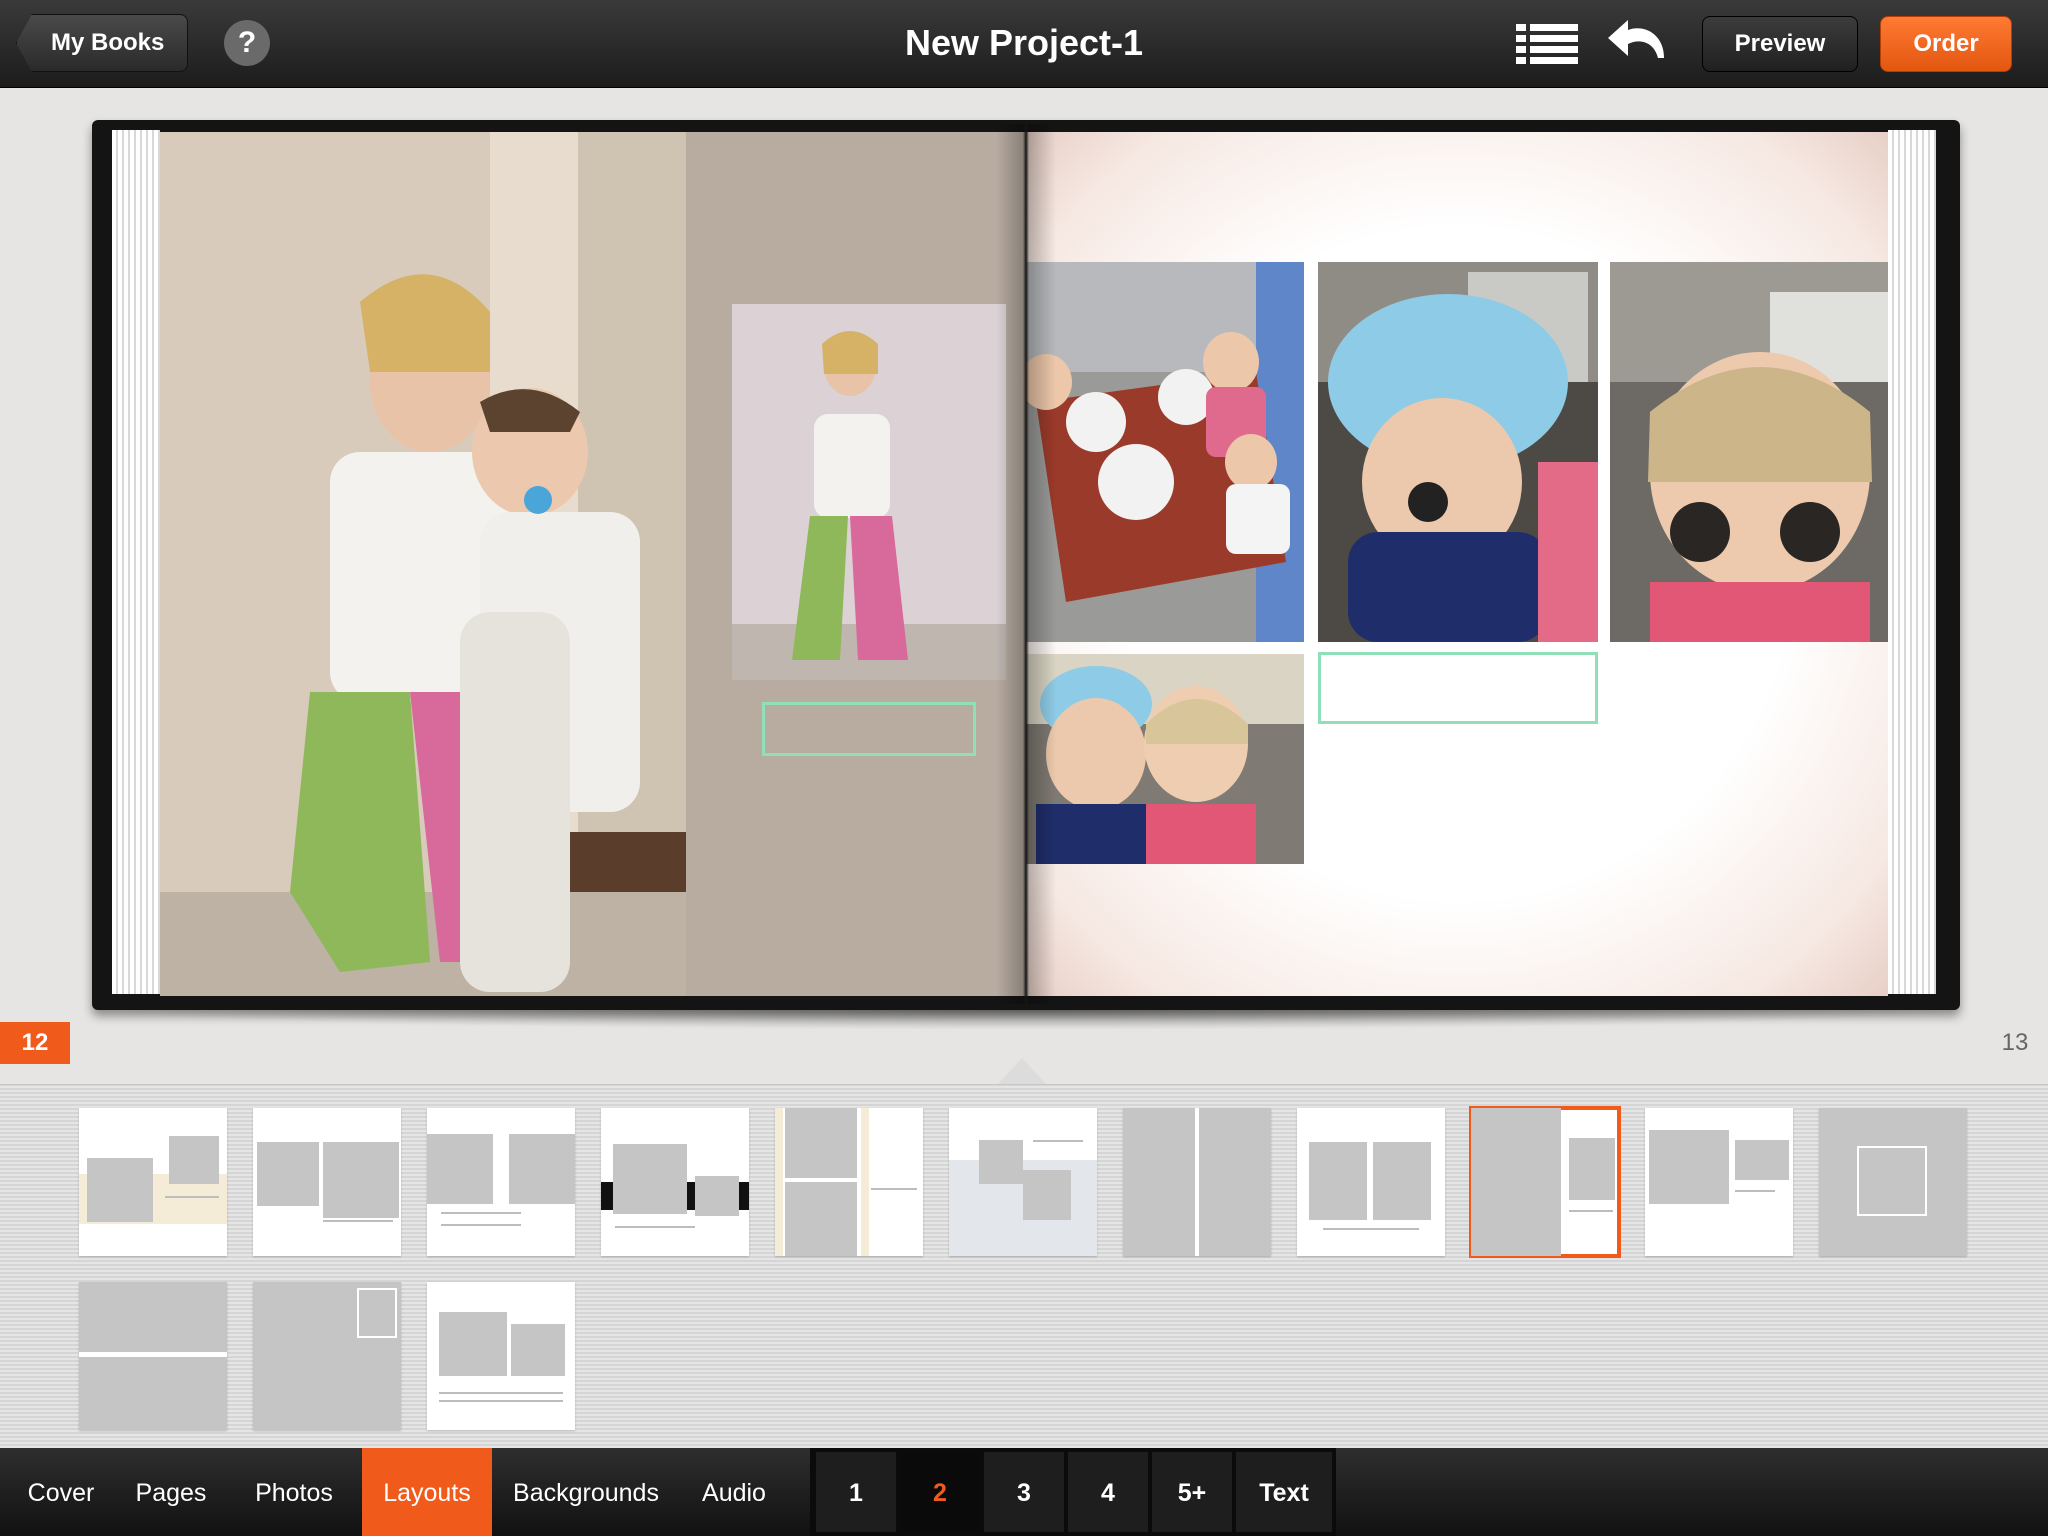  Describe the element at coordinates (427, 1492) in the screenshot. I see `tab-layouts: Layouts` at that location.